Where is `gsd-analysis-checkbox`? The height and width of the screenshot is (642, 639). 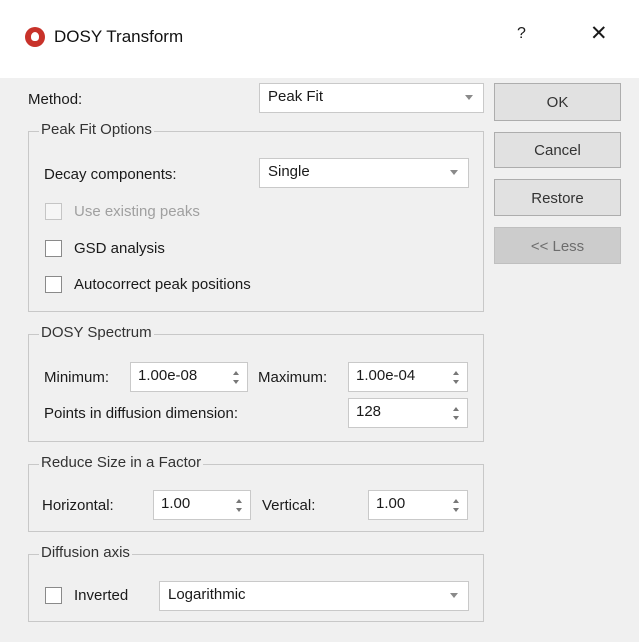
gsd-analysis-checkbox is located at coordinates (53, 248).